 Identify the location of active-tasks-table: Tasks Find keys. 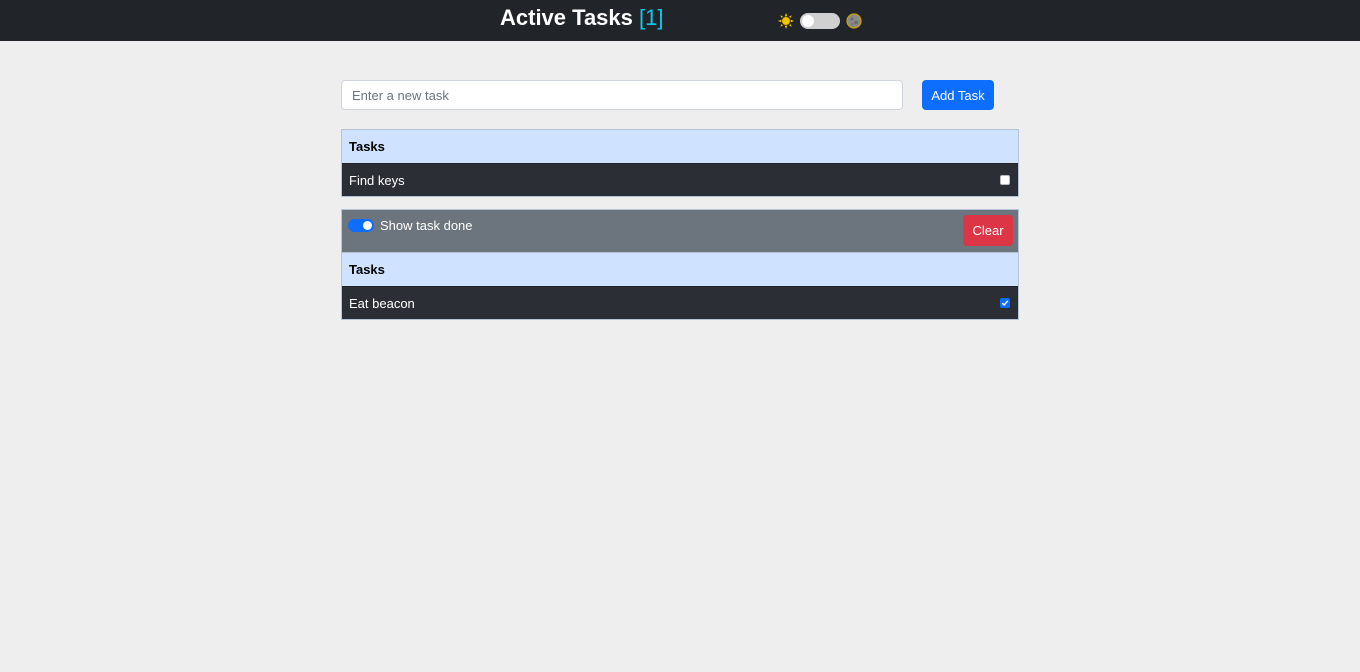
(680, 163).